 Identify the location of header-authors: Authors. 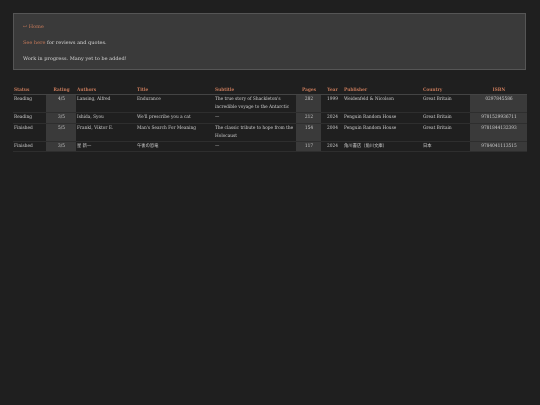
(106, 91).